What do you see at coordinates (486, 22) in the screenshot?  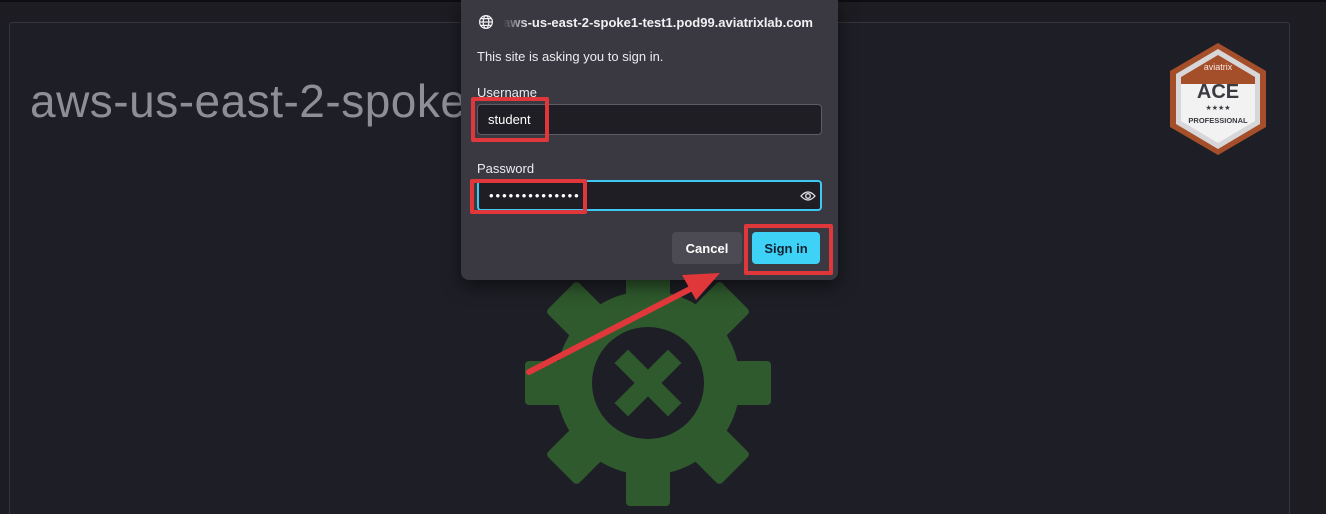 I see `globe-icon` at bounding box center [486, 22].